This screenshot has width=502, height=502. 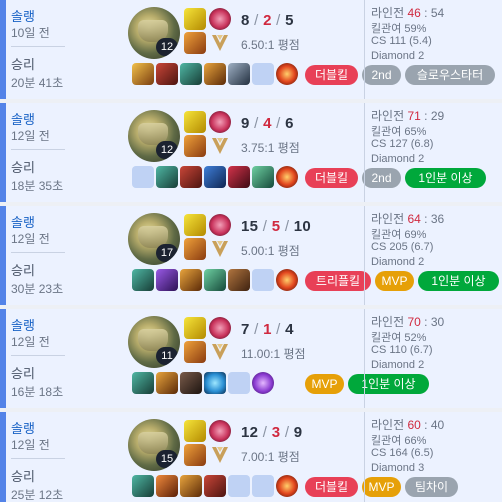 What do you see at coordinates (272, 432) in the screenshot?
I see `kda-score: 12 / 3 / 9` at bounding box center [272, 432].